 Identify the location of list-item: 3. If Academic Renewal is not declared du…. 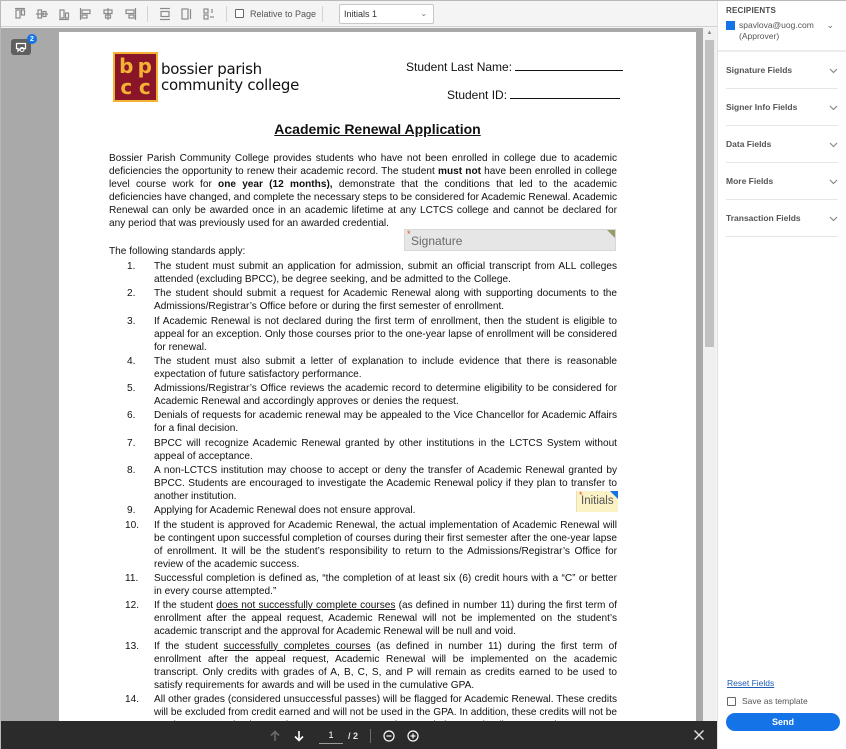
(372, 334).